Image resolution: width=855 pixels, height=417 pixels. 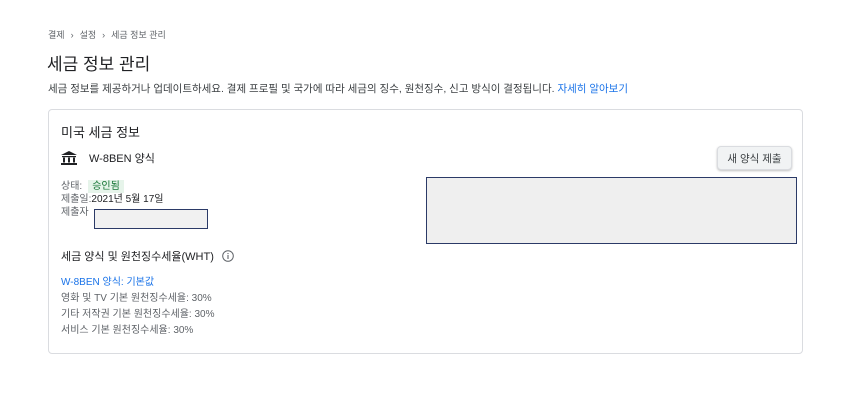 What do you see at coordinates (108, 282) in the screenshot?
I see `wht-default-form: W-8BEN 양식: 기본값` at bounding box center [108, 282].